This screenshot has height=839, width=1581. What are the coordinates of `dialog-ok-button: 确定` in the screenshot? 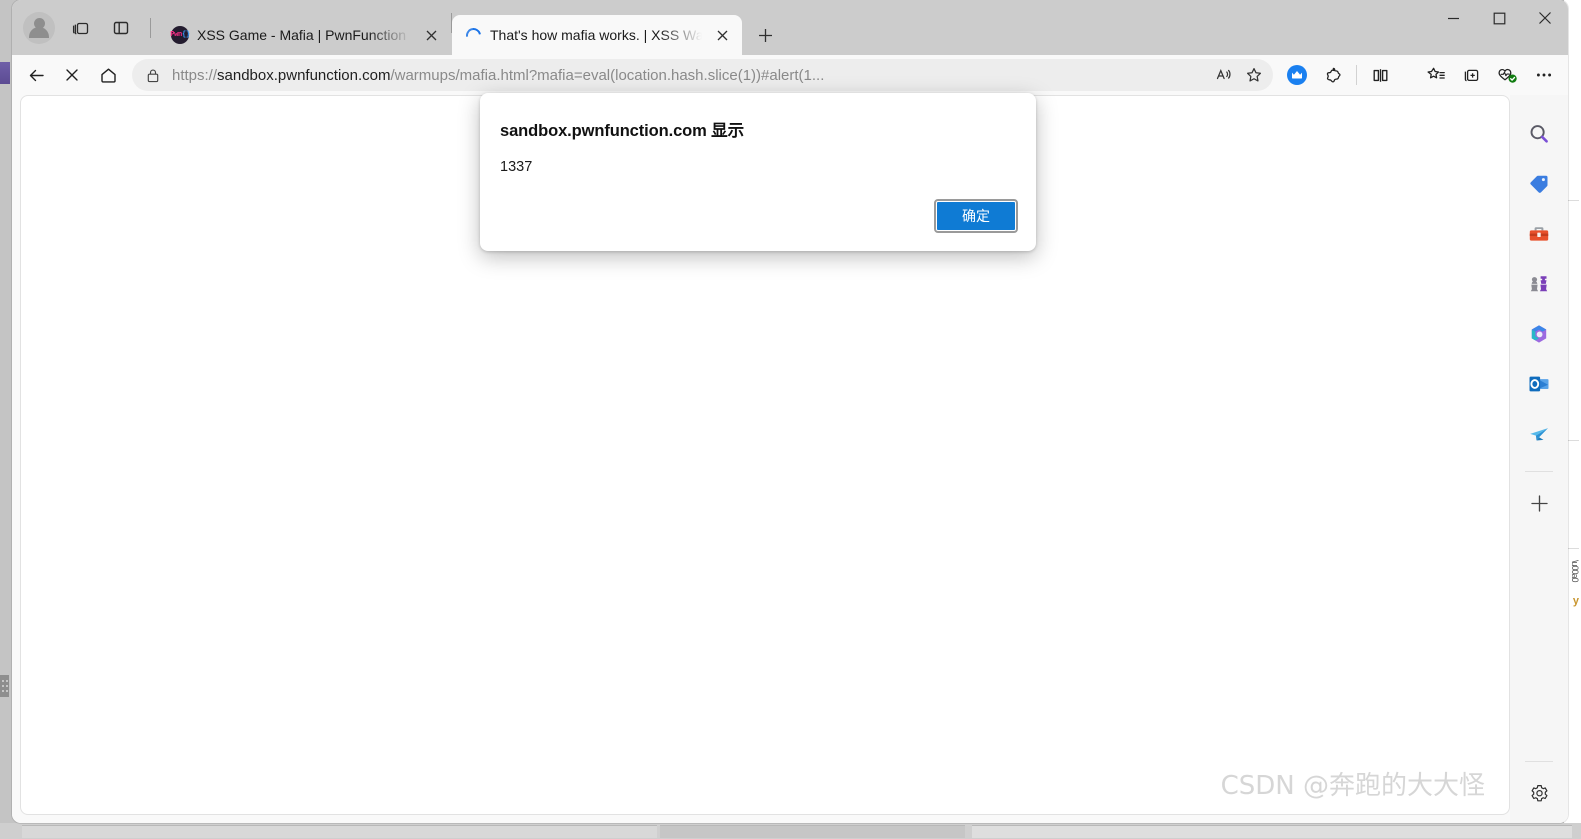 It's located at (976, 216).